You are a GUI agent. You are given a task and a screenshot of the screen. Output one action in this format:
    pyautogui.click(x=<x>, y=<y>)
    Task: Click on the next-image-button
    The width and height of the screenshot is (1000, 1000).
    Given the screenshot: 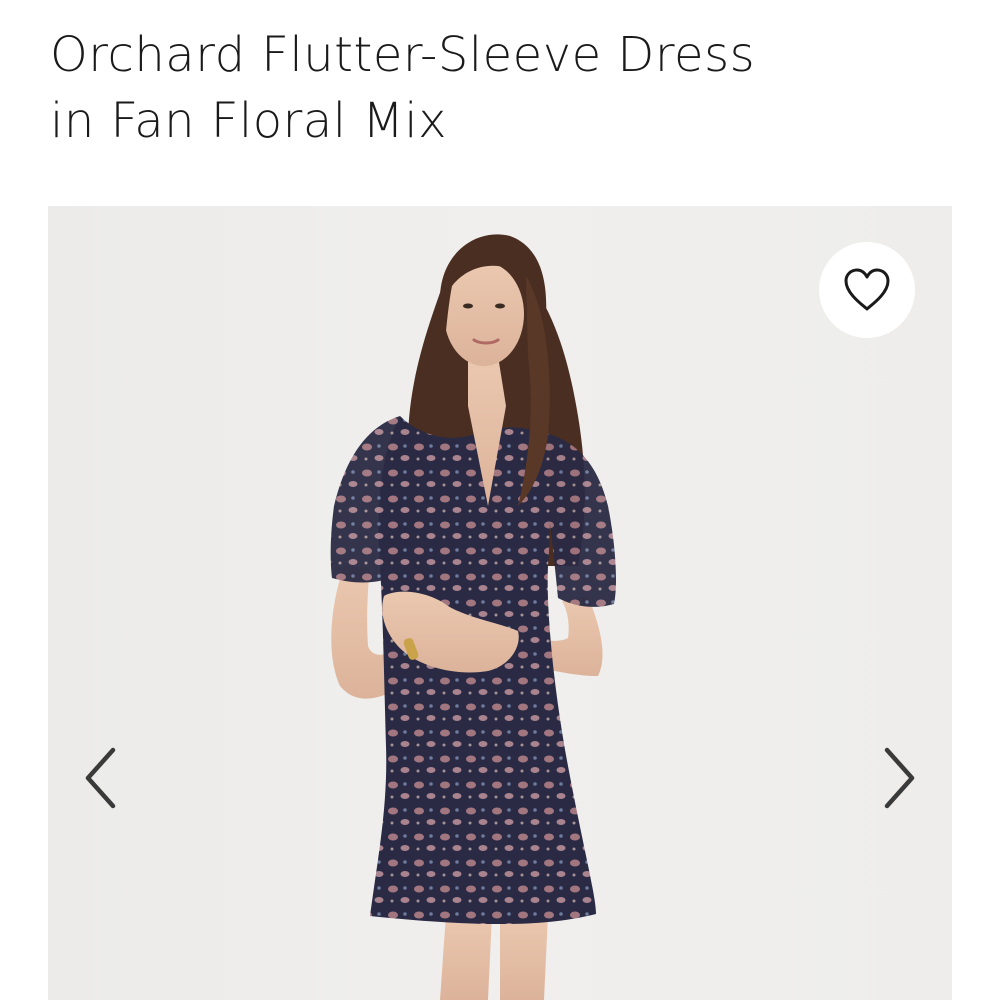 What is the action you would take?
    pyautogui.click(x=900, y=778)
    